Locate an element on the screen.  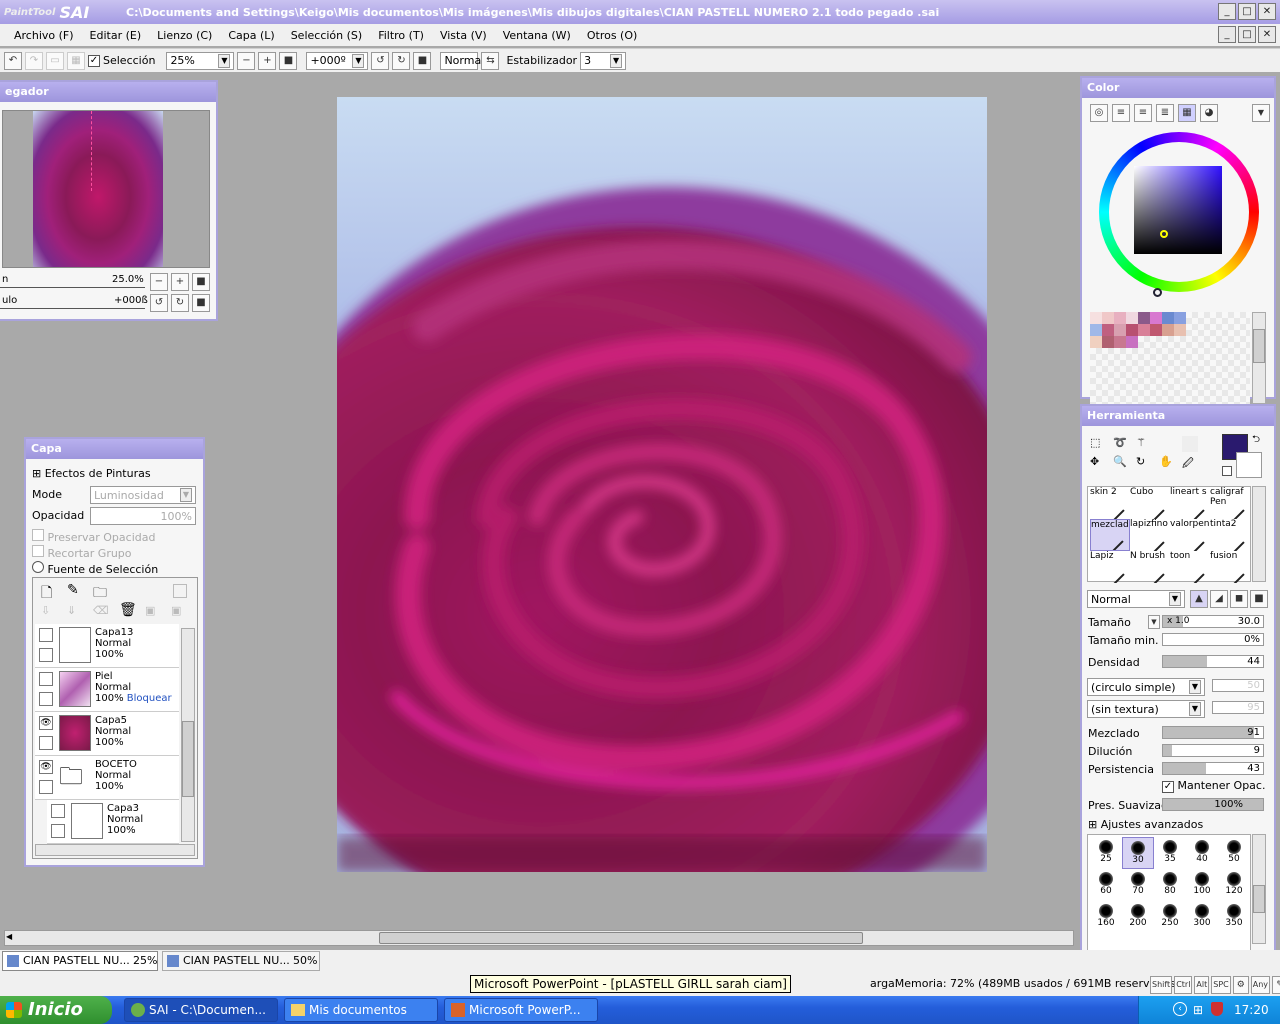
tool-grid-scrollbar is located at coordinates (1259, 534).